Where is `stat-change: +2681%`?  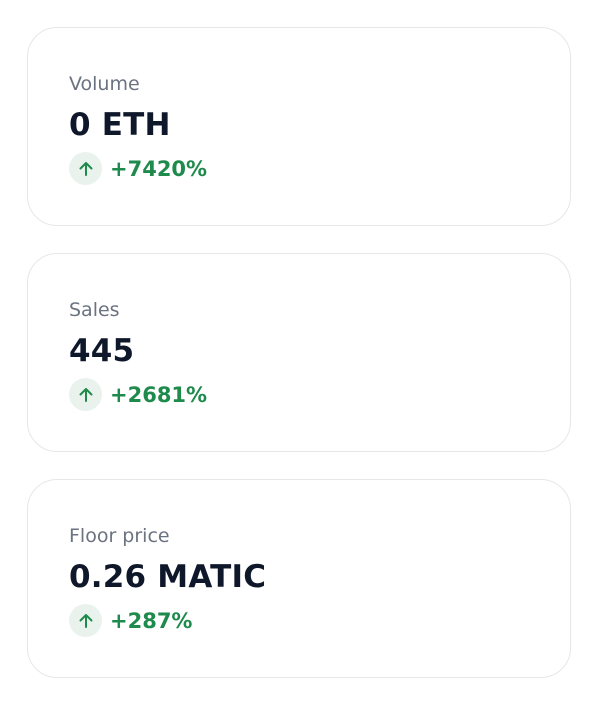 stat-change: +2681% is located at coordinates (138, 394).